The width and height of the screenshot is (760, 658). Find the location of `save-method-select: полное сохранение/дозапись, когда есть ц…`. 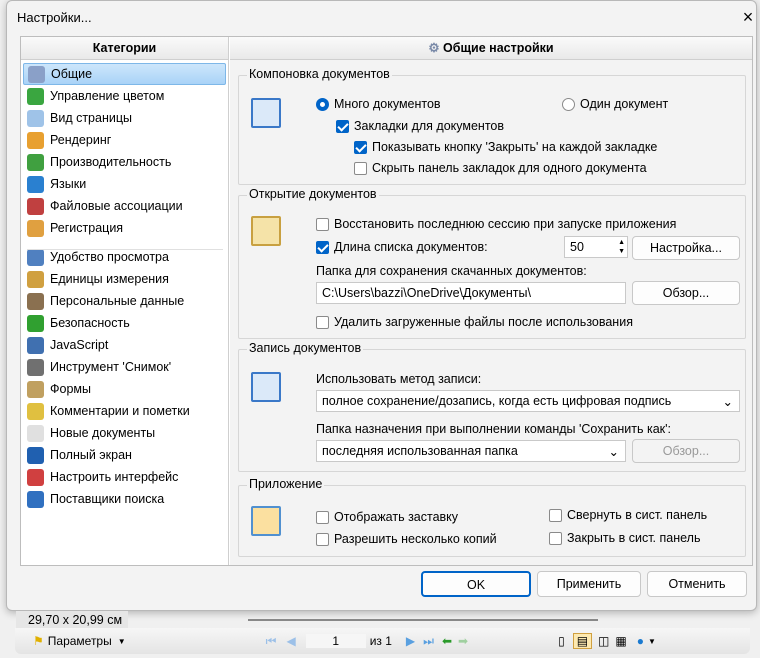

save-method-select: полное сохранение/дозапись, когда есть ц… is located at coordinates (528, 401).